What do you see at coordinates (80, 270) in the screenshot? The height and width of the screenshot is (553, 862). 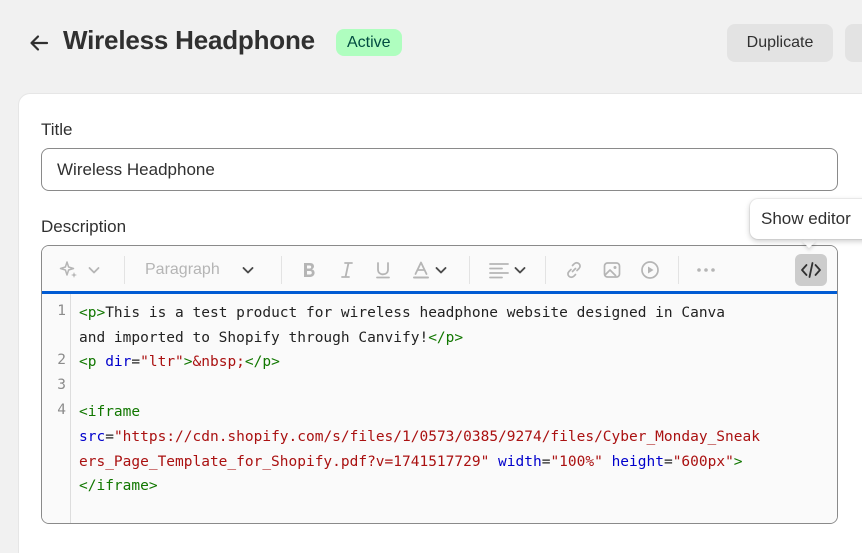 I see `ai-generate-button` at bounding box center [80, 270].